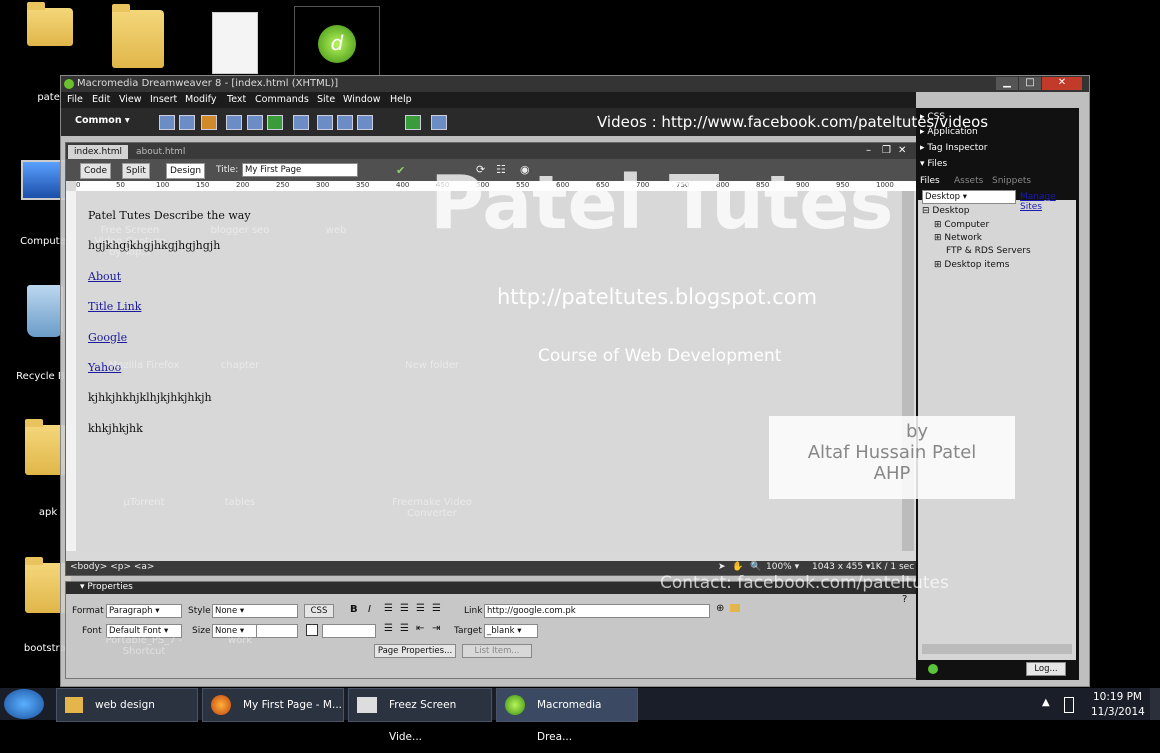 This screenshot has height=753, width=1160. I want to click on battery-icon, so click(1069, 705).